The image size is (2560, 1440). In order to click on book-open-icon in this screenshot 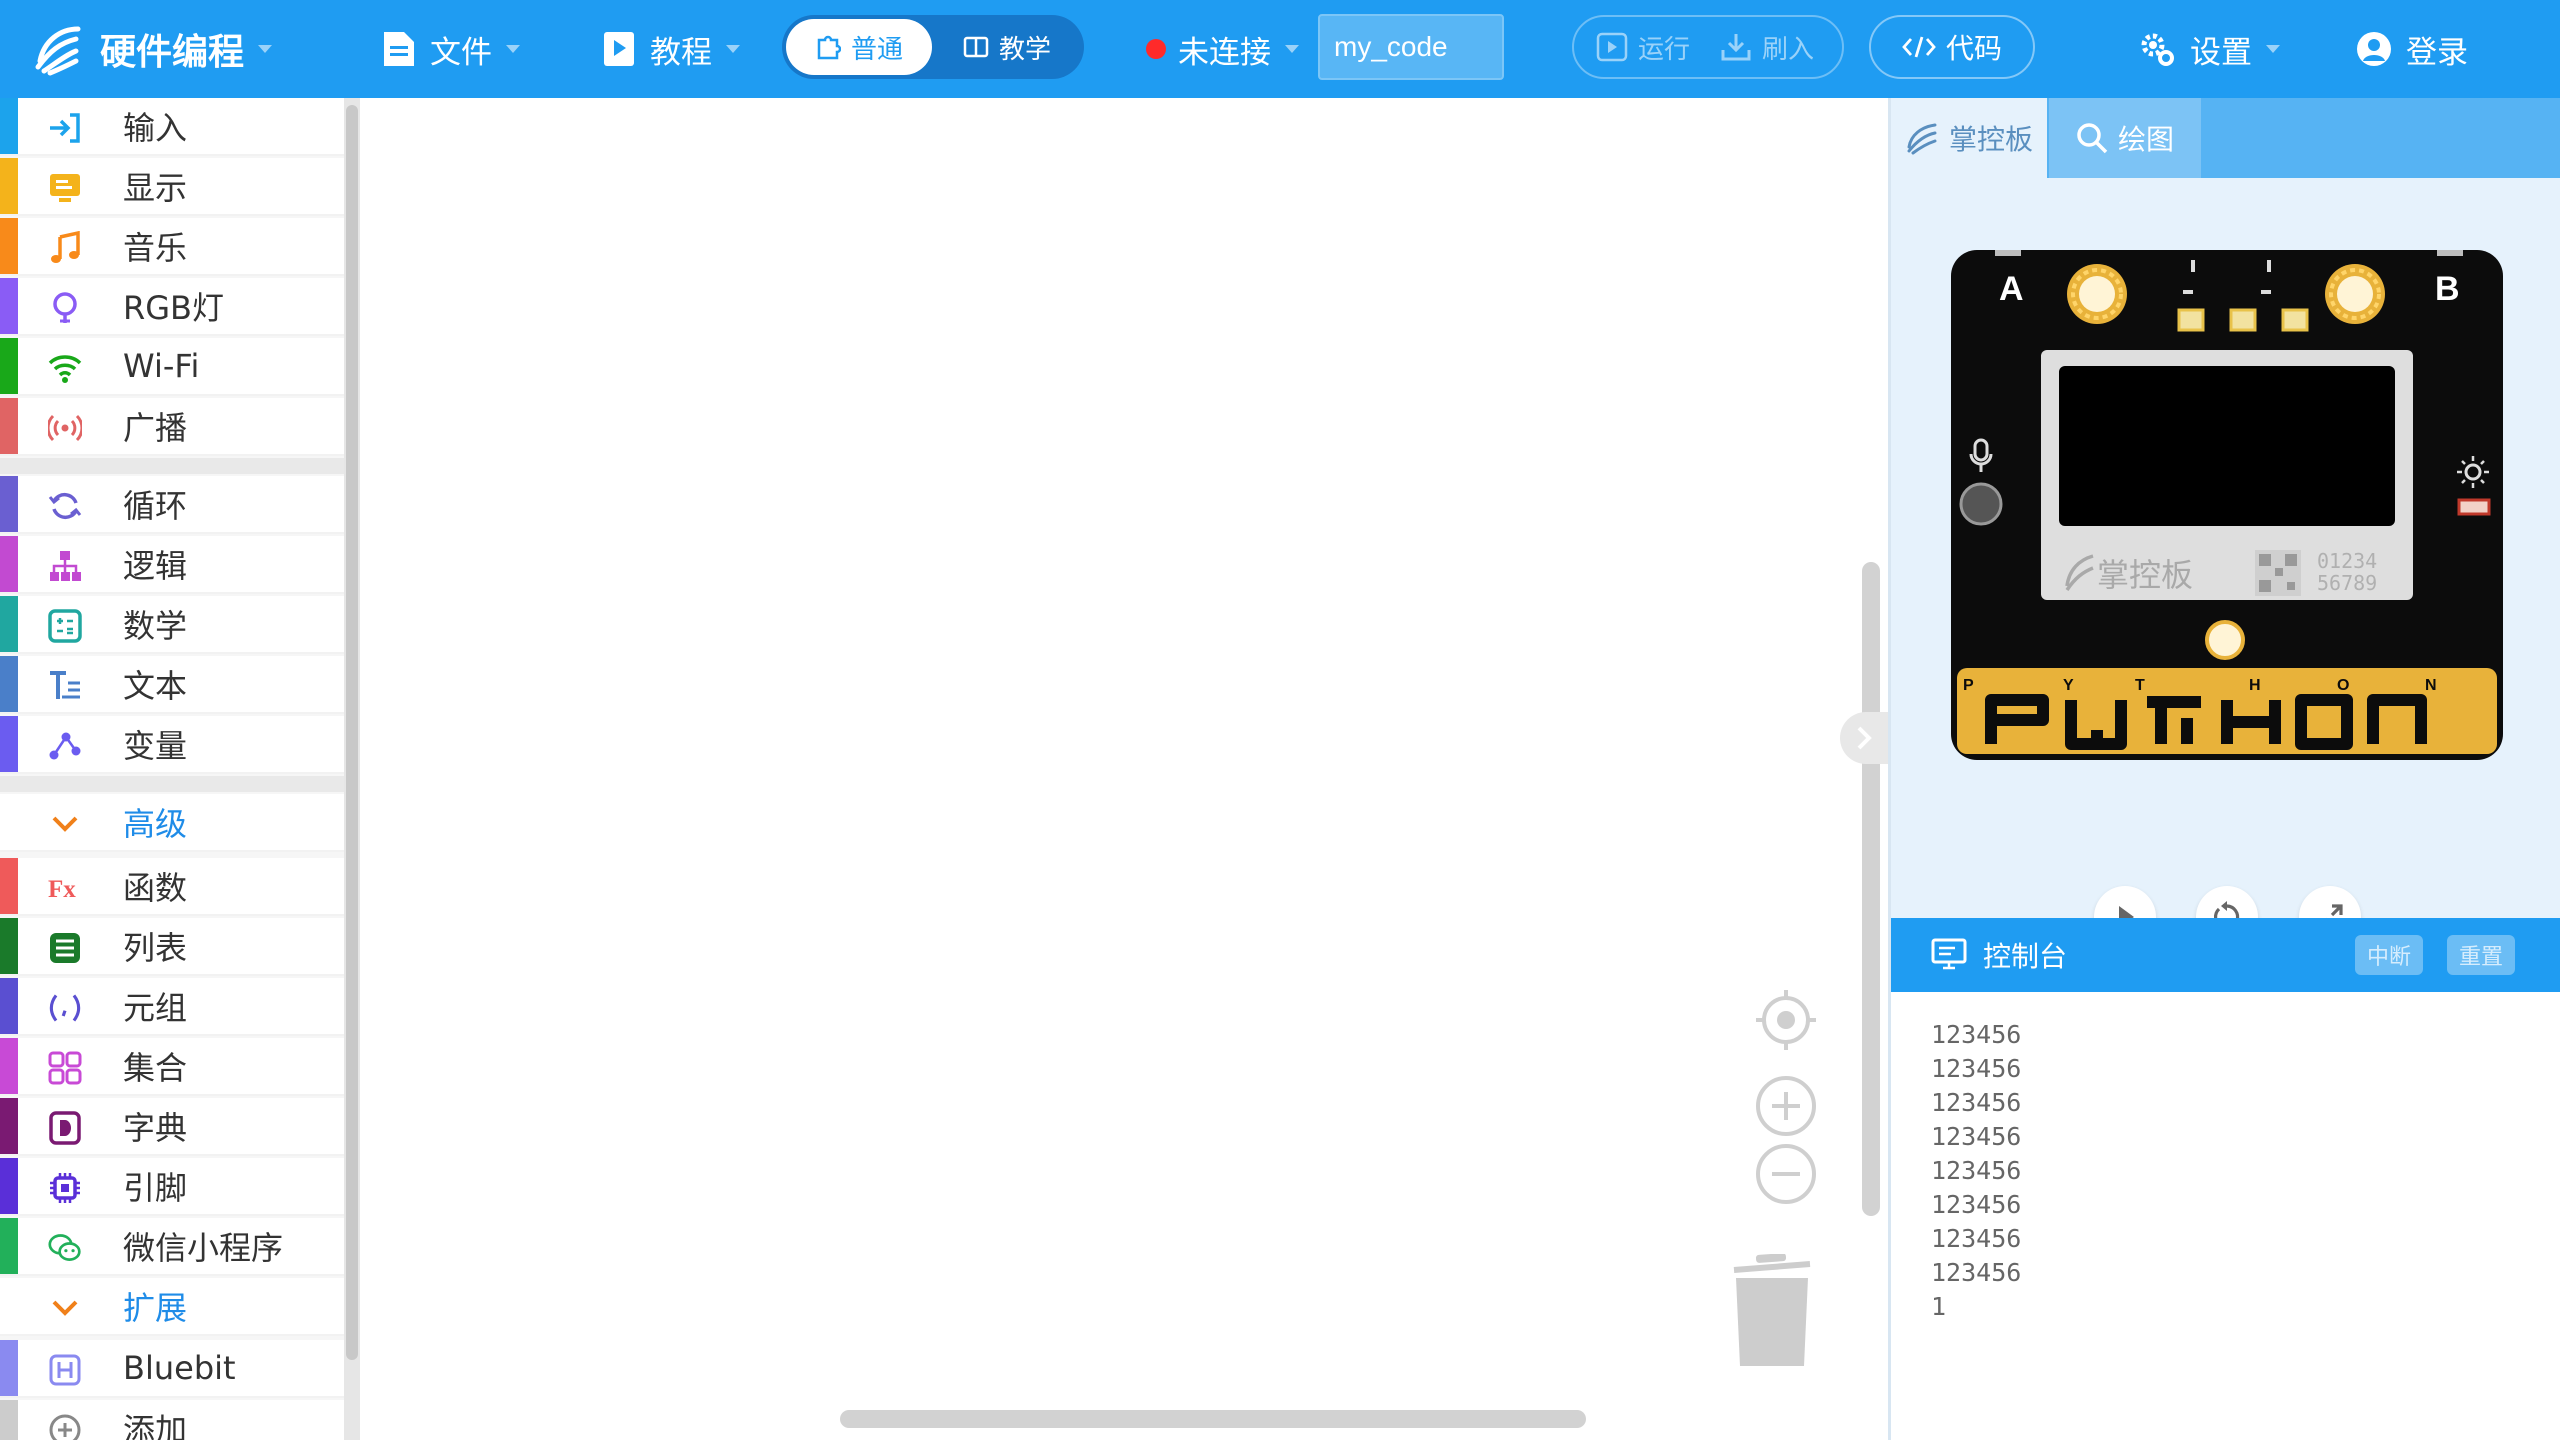, I will do `click(976, 47)`.